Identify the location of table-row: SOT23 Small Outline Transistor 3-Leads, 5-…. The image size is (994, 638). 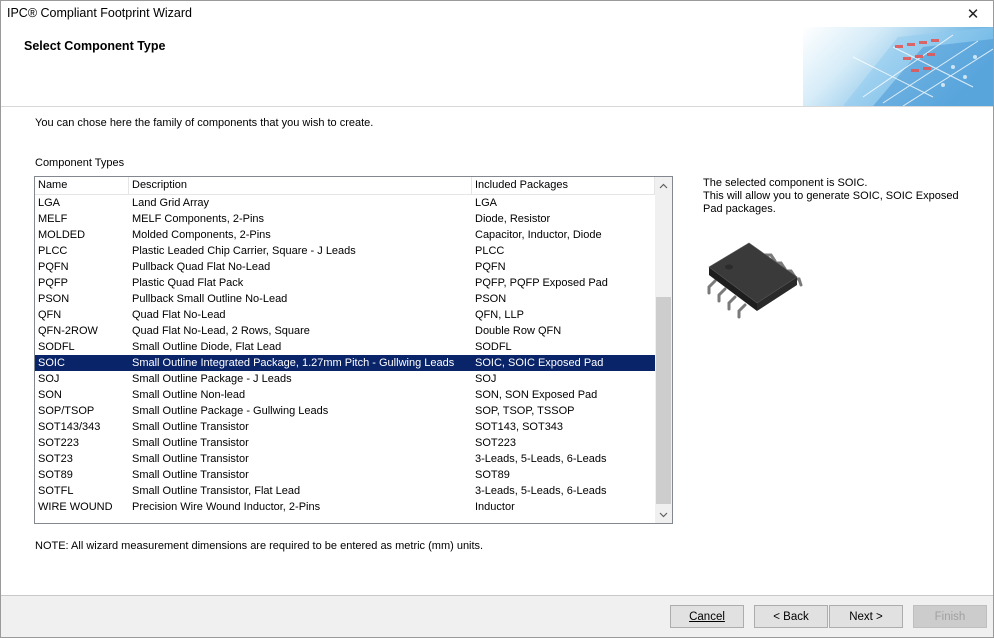
(345, 459).